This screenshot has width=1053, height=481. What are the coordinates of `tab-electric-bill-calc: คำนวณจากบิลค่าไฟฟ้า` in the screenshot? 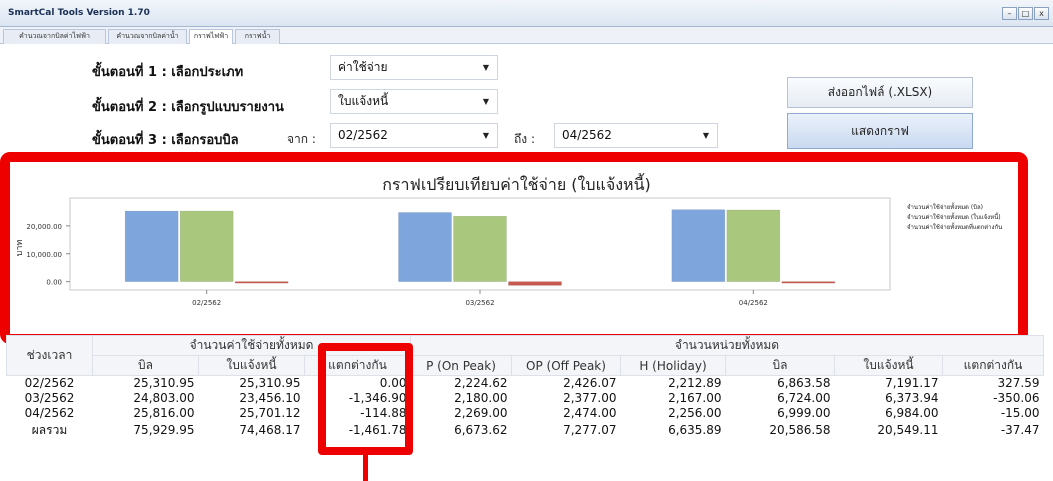 It's located at (54, 36).